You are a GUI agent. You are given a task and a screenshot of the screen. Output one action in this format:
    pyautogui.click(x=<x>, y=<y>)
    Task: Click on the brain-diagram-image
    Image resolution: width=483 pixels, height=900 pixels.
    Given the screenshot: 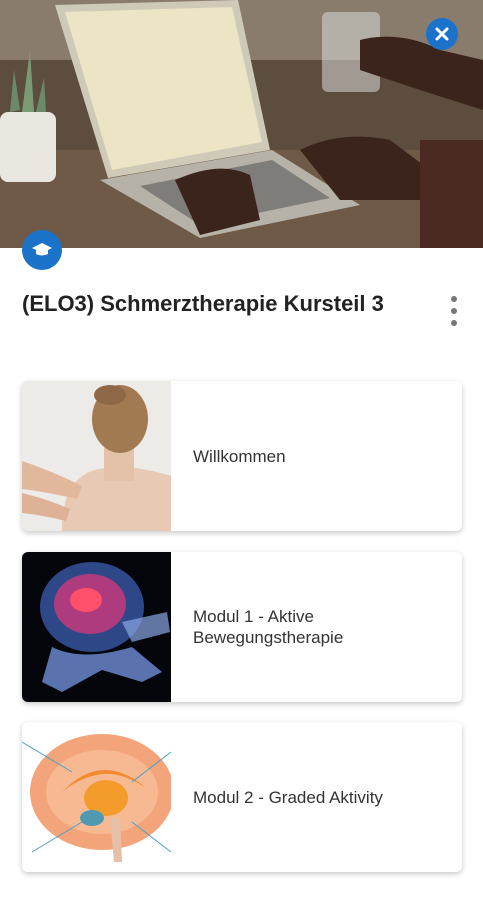 What is the action you would take?
    pyautogui.click(x=96, y=797)
    